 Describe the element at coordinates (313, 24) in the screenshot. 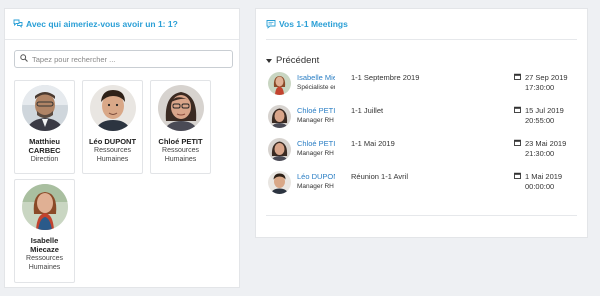

I see `meetings-panel-title: Vos 1-1 Meetings` at that location.